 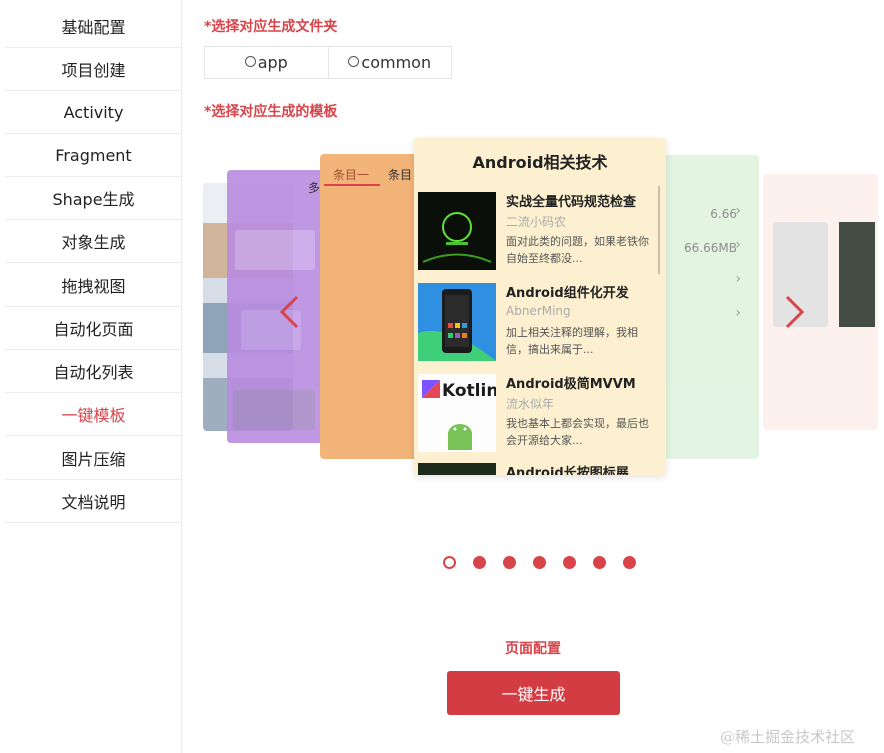 What do you see at coordinates (571, 202) in the screenshot?
I see `article-title: 实战全量代码规范检查` at bounding box center [571, 202].